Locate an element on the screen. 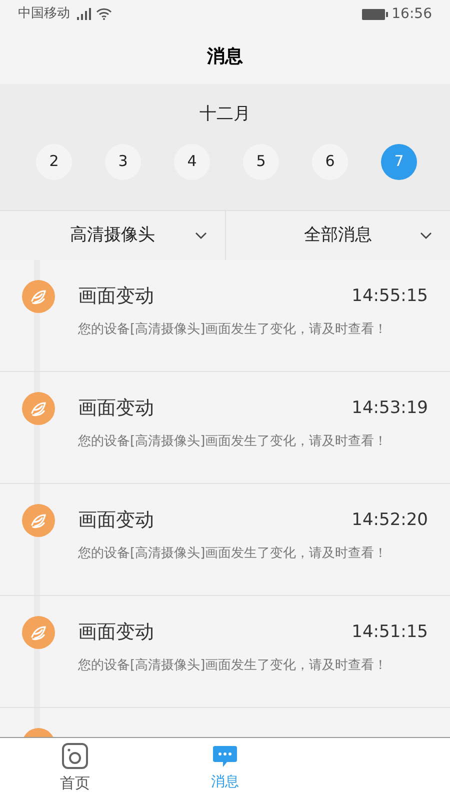 Image resolution: width=450 pixels, height=800 pixels. message-time: 14:53:19 is located at coordinates (390, 408).